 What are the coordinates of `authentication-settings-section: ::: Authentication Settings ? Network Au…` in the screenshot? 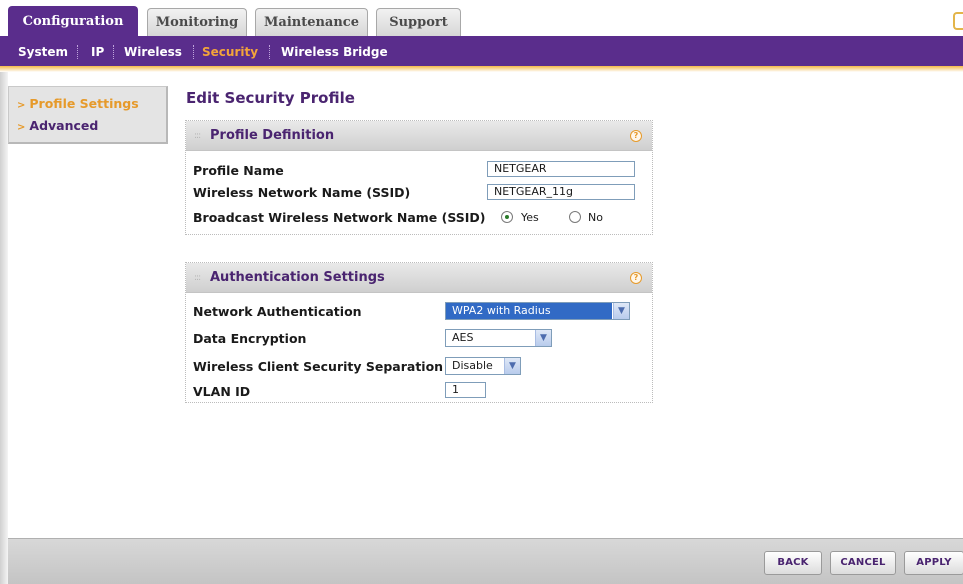 It's located at (419, 332).